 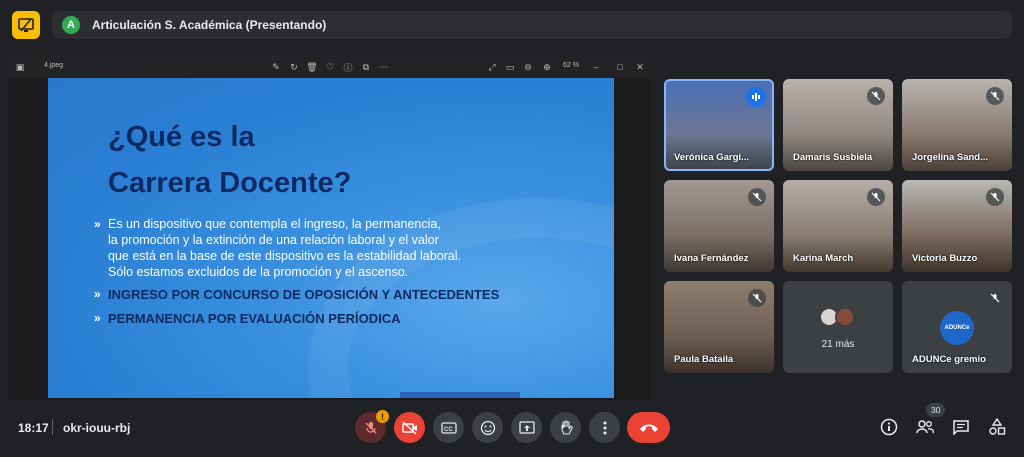 What do you see at coordinates (52, 427) in the screenshot?
I see `divider` at bounding box center [52, 427].